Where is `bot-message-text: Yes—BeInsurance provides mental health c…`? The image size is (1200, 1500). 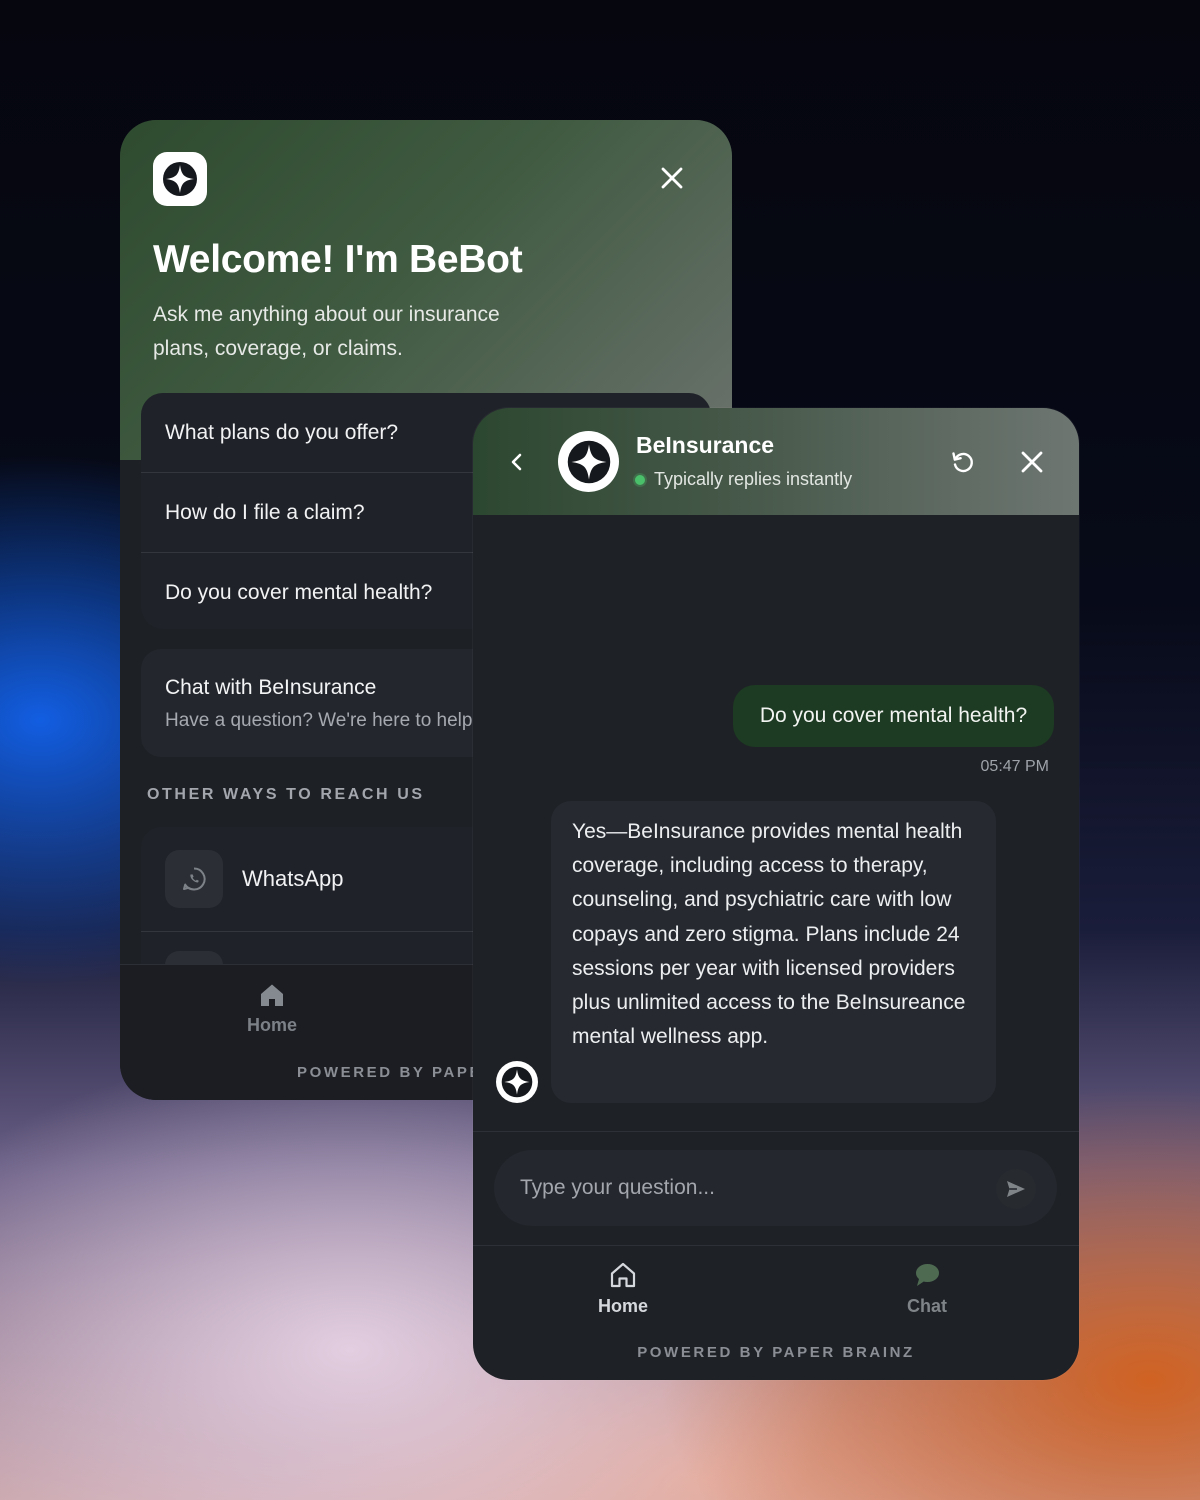 bot-message-text: Yes—BeInsurance provides mental health c… is located at coordinates (769, 934).